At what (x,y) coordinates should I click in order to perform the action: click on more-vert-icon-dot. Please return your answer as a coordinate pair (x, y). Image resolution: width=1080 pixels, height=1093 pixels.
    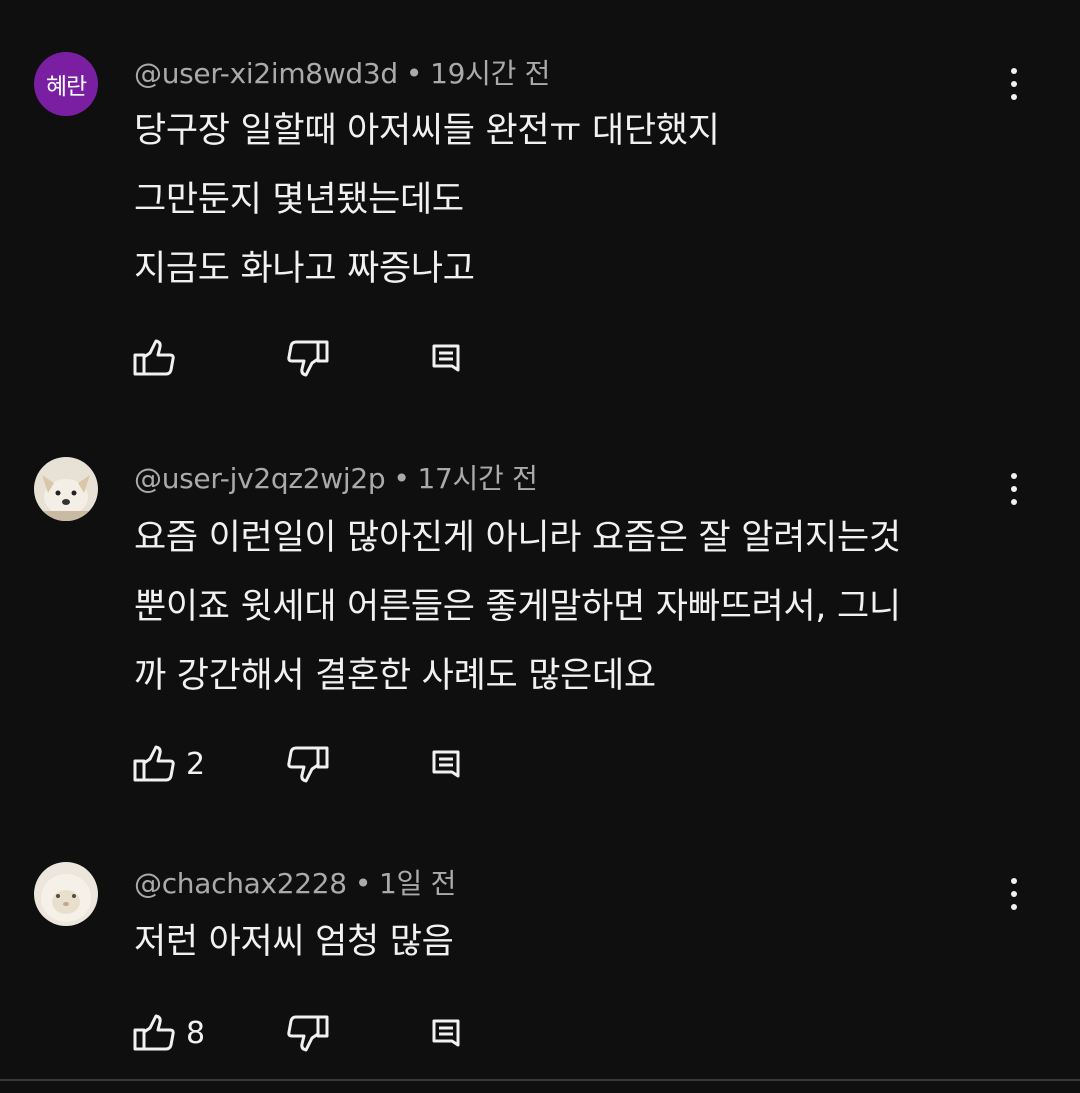
    Looking at the image, I should click on (1014, 894).